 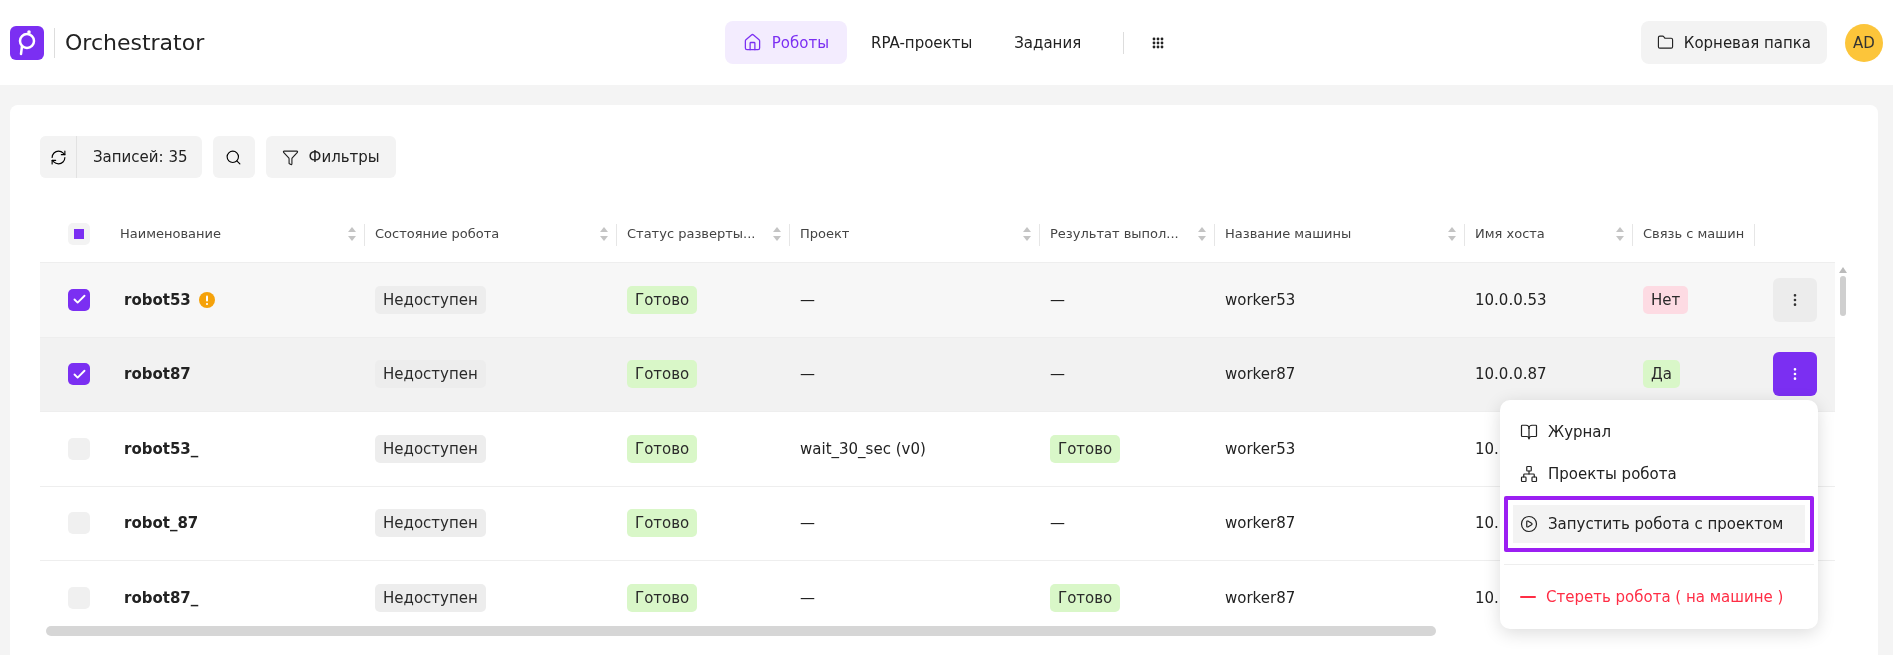 I want to click on scroll-up-icon, so click(x=1842, y=270).